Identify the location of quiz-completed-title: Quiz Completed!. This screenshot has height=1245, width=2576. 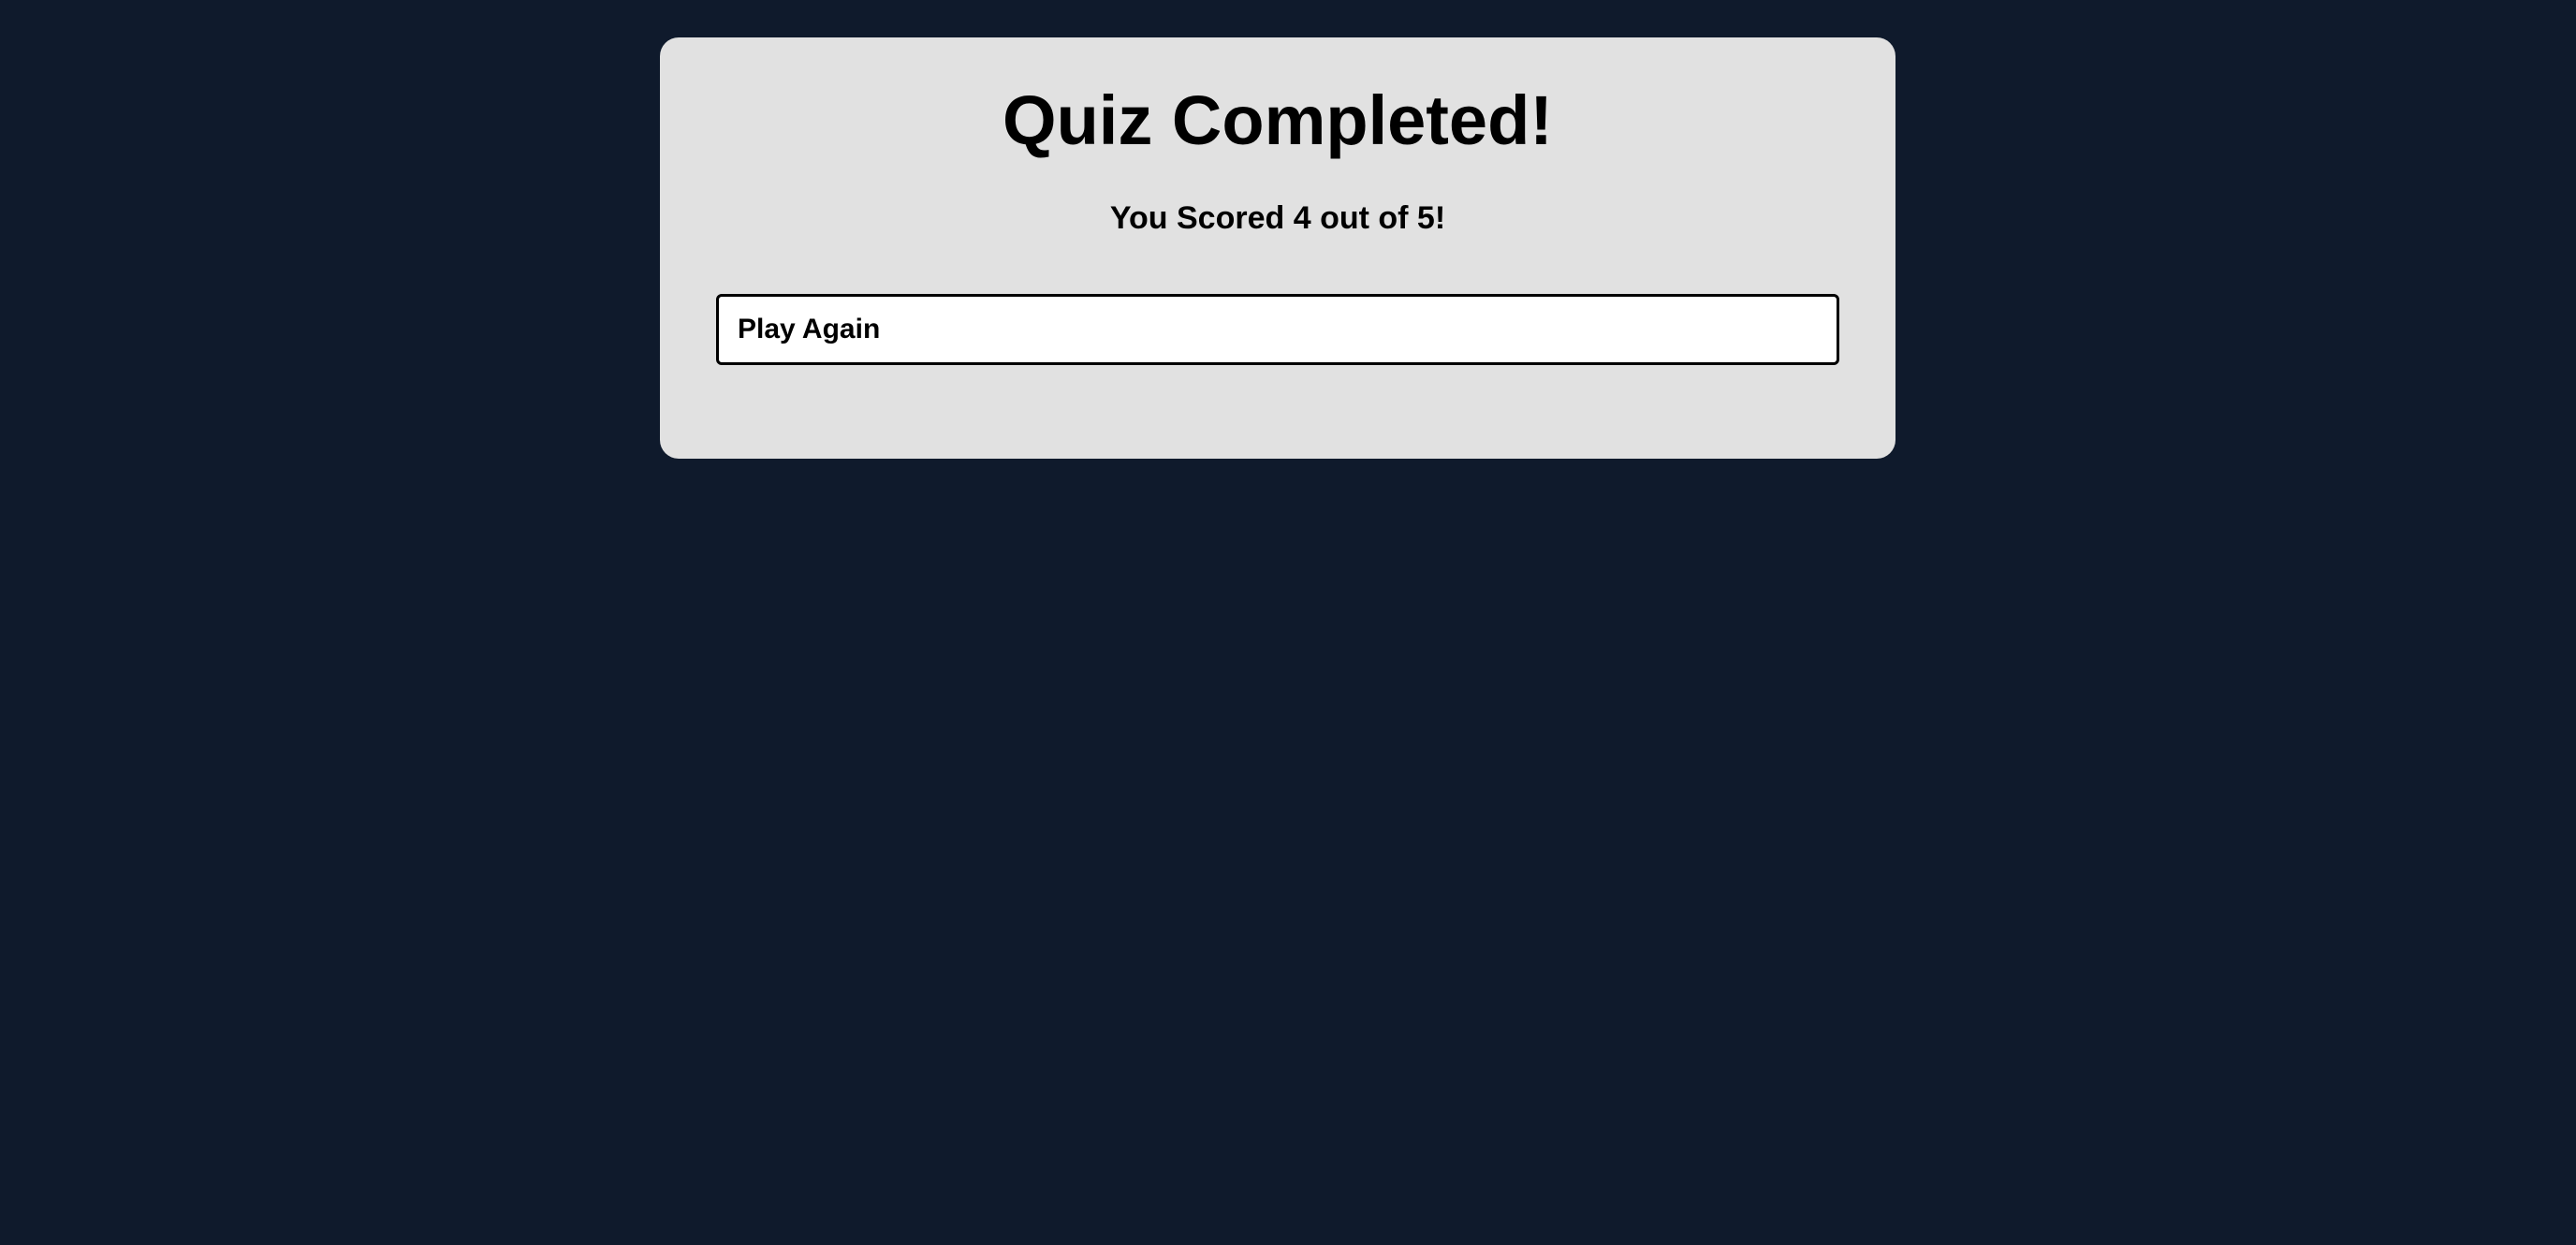
(1278, 120).